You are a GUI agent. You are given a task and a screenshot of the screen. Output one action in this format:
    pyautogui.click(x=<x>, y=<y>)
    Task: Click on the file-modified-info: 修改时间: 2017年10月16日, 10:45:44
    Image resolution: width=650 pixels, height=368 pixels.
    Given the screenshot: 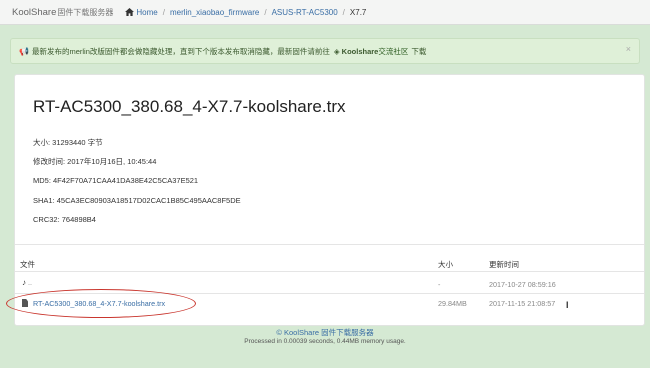 What is the action you would take?
    pyautogui.click(x=95, y=161)
    